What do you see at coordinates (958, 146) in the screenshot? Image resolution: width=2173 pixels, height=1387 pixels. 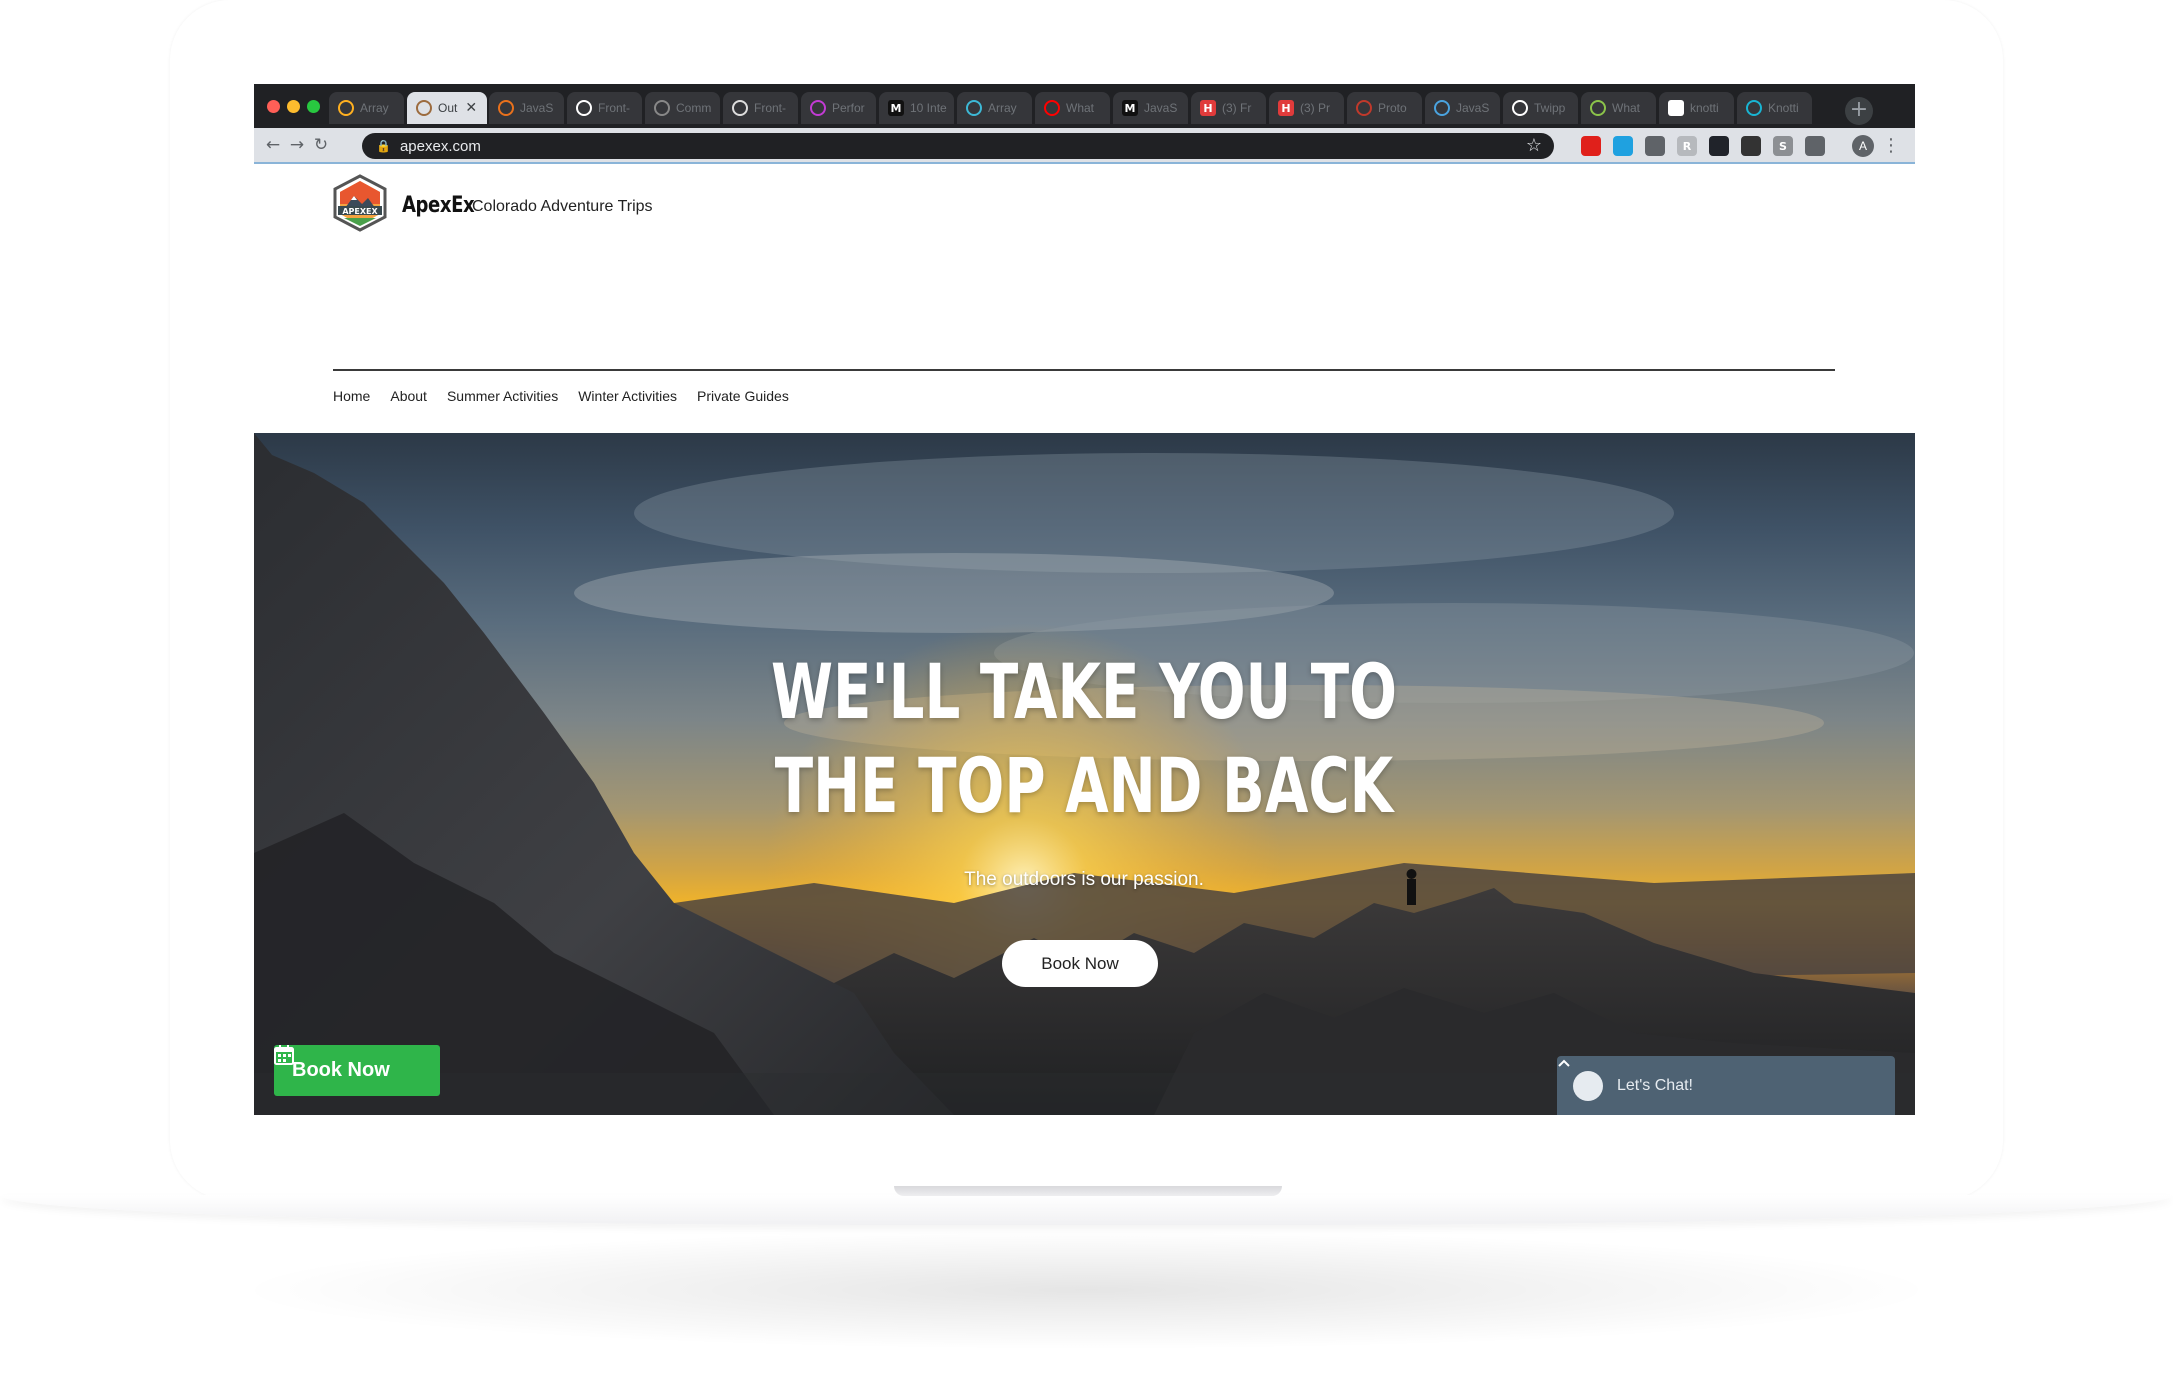 I see `address-bar: 🔒 apexex.com ☆` at bounding box center [958, 146].